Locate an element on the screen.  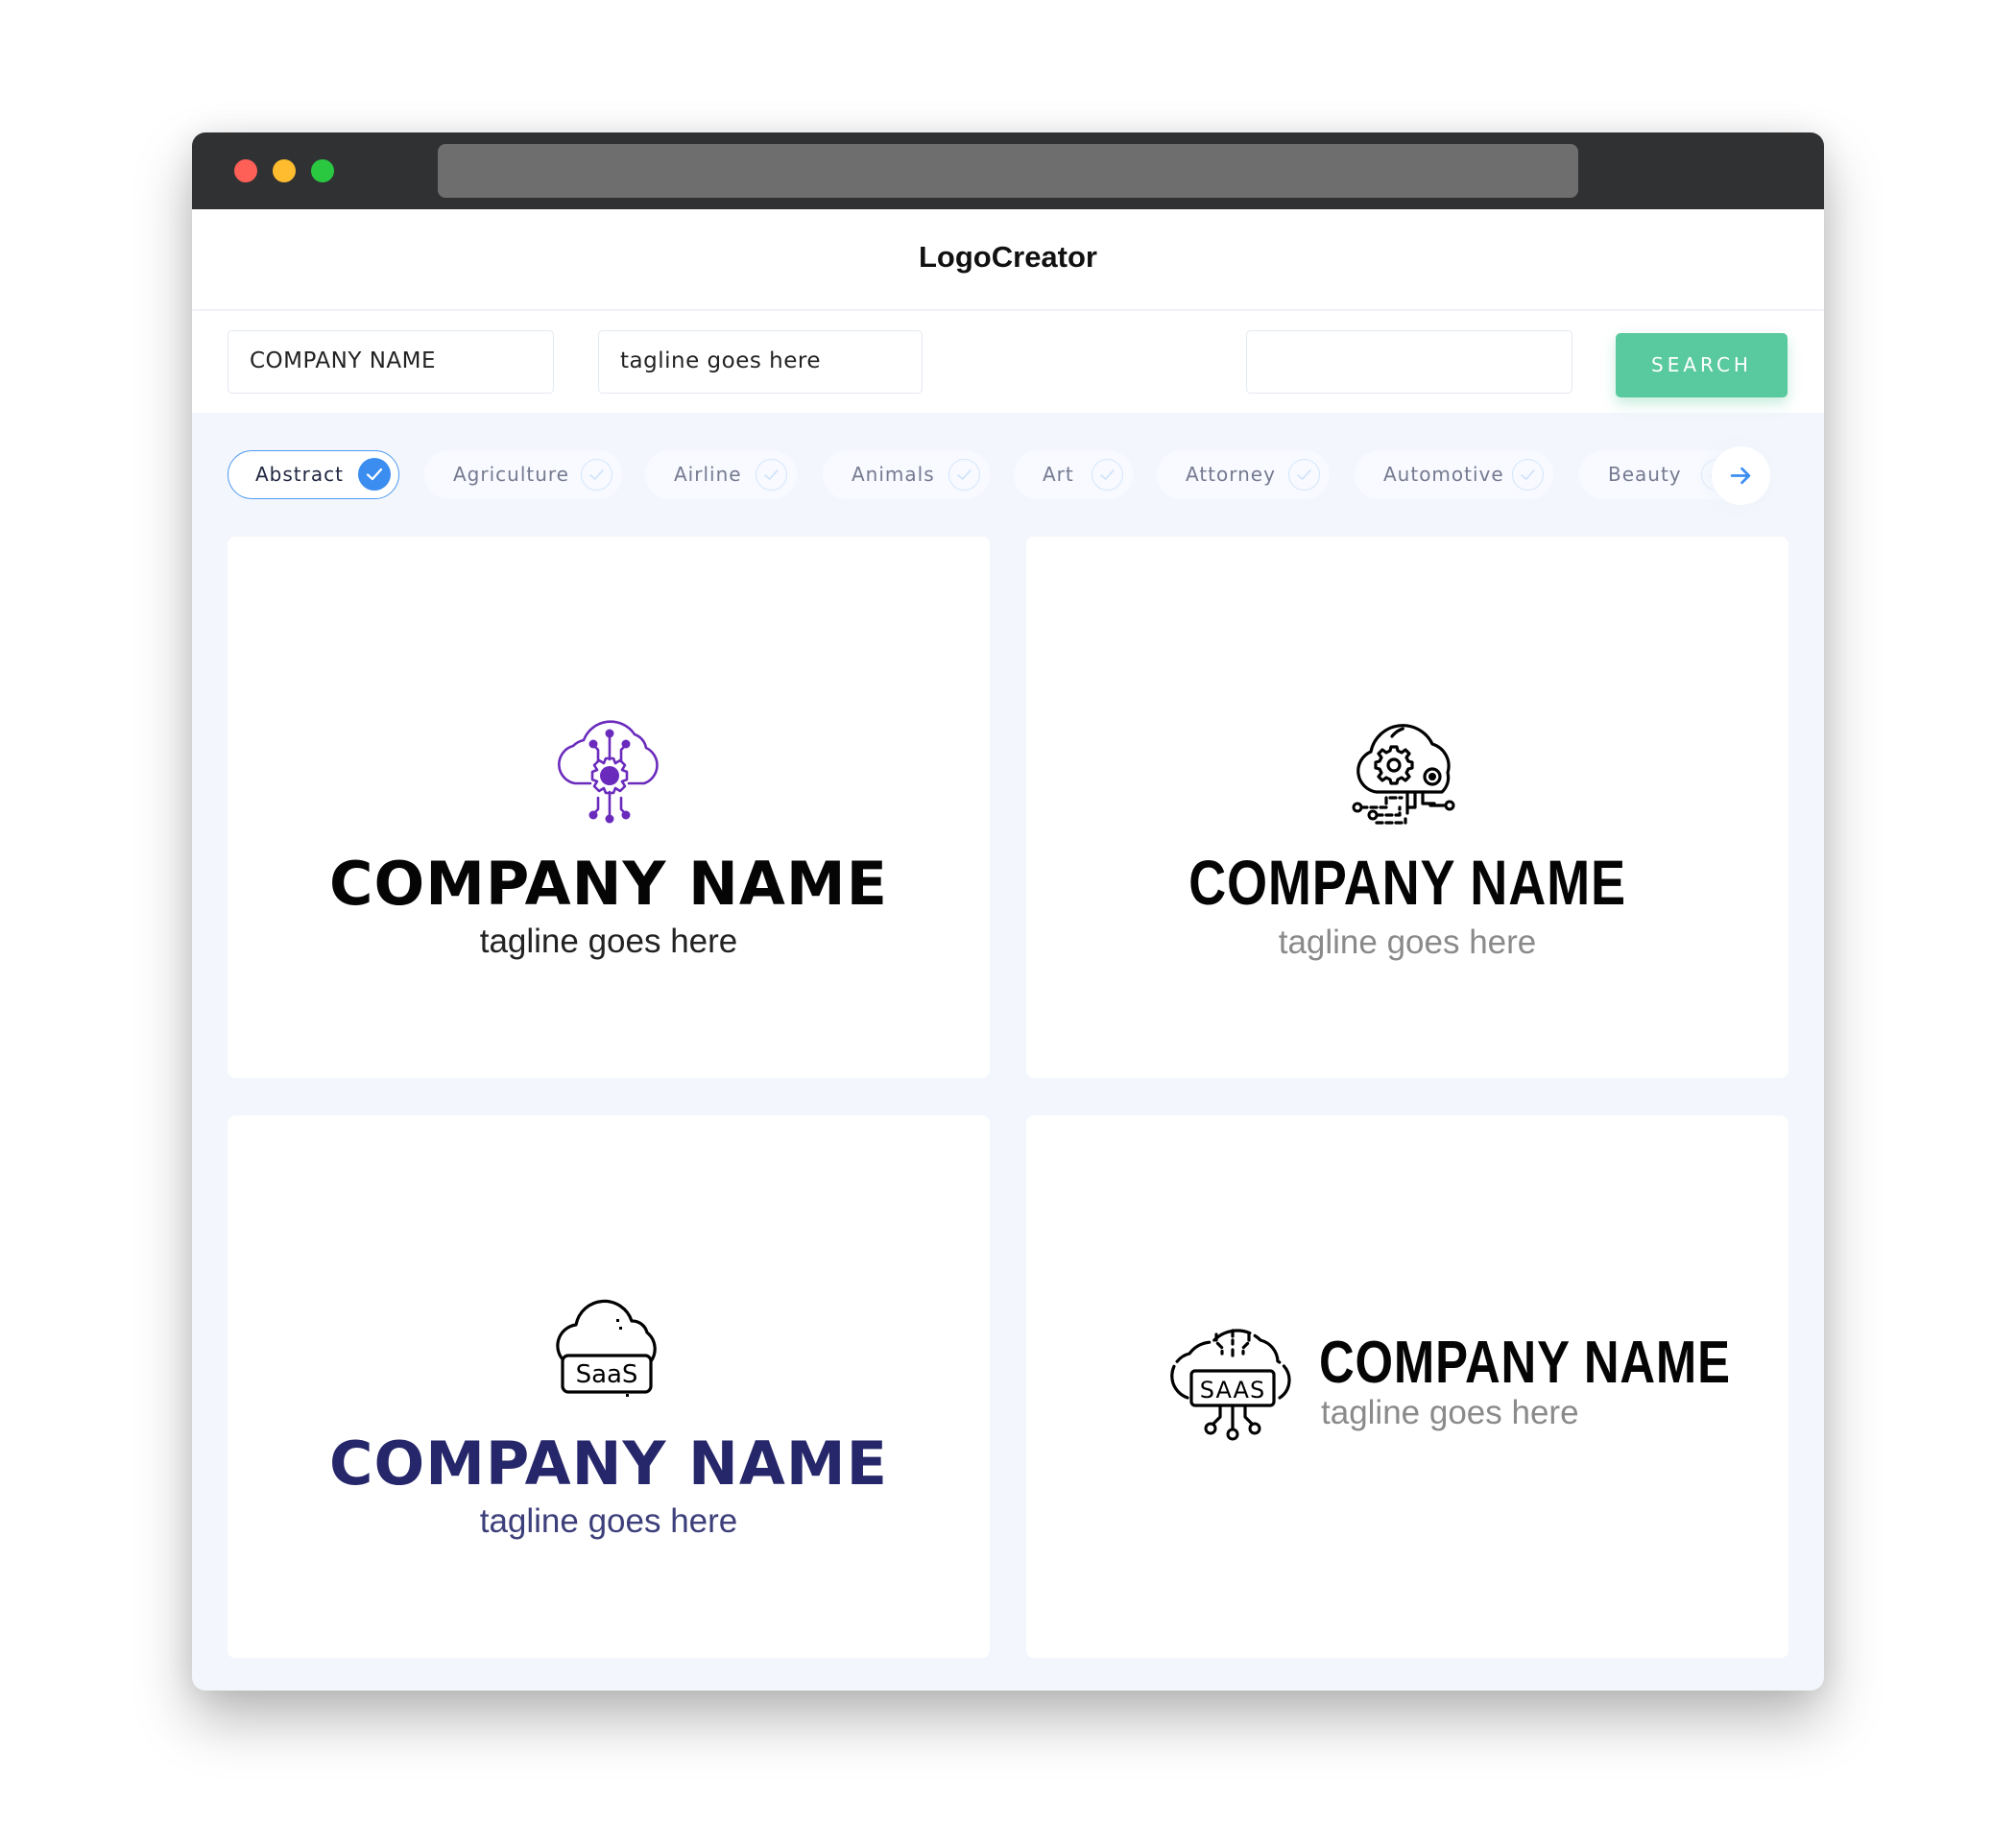
category-label: Abstract is located at coordinates (299, 474).